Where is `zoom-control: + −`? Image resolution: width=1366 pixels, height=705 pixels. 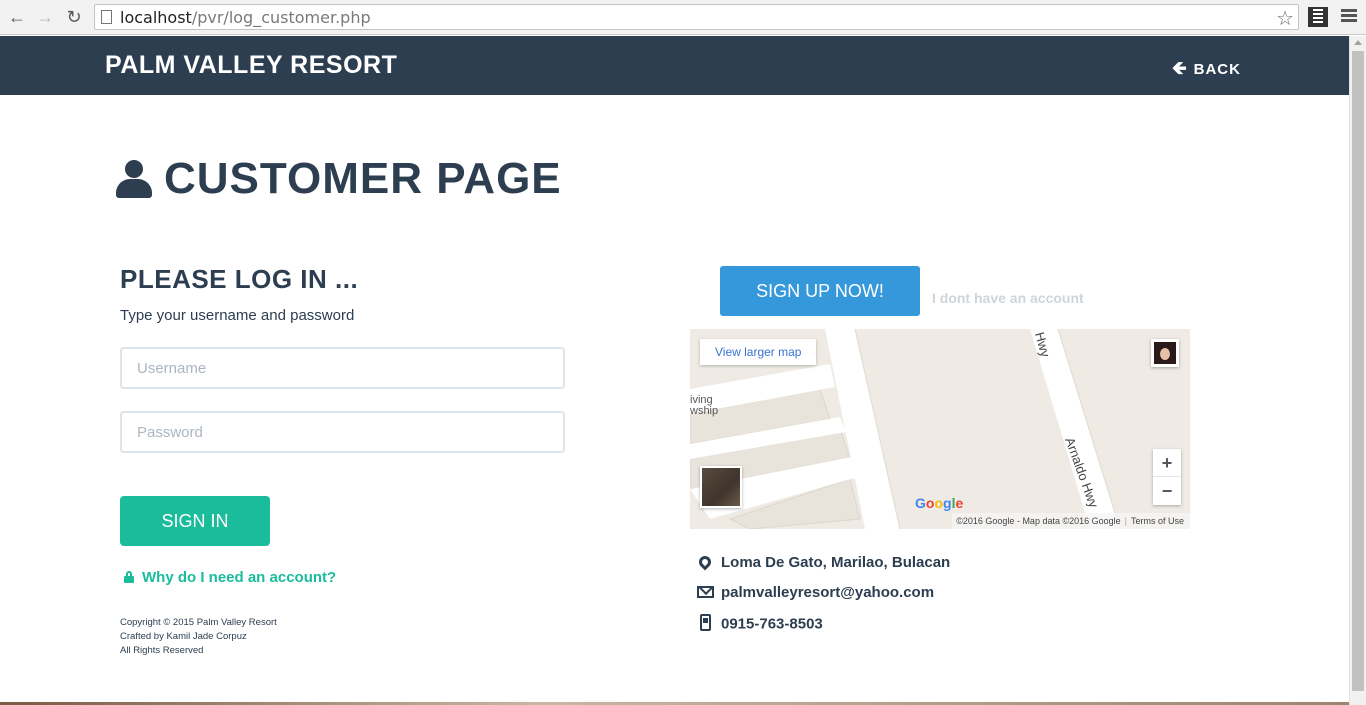 zoom-control: + − is located at coordinates (1167, 477).